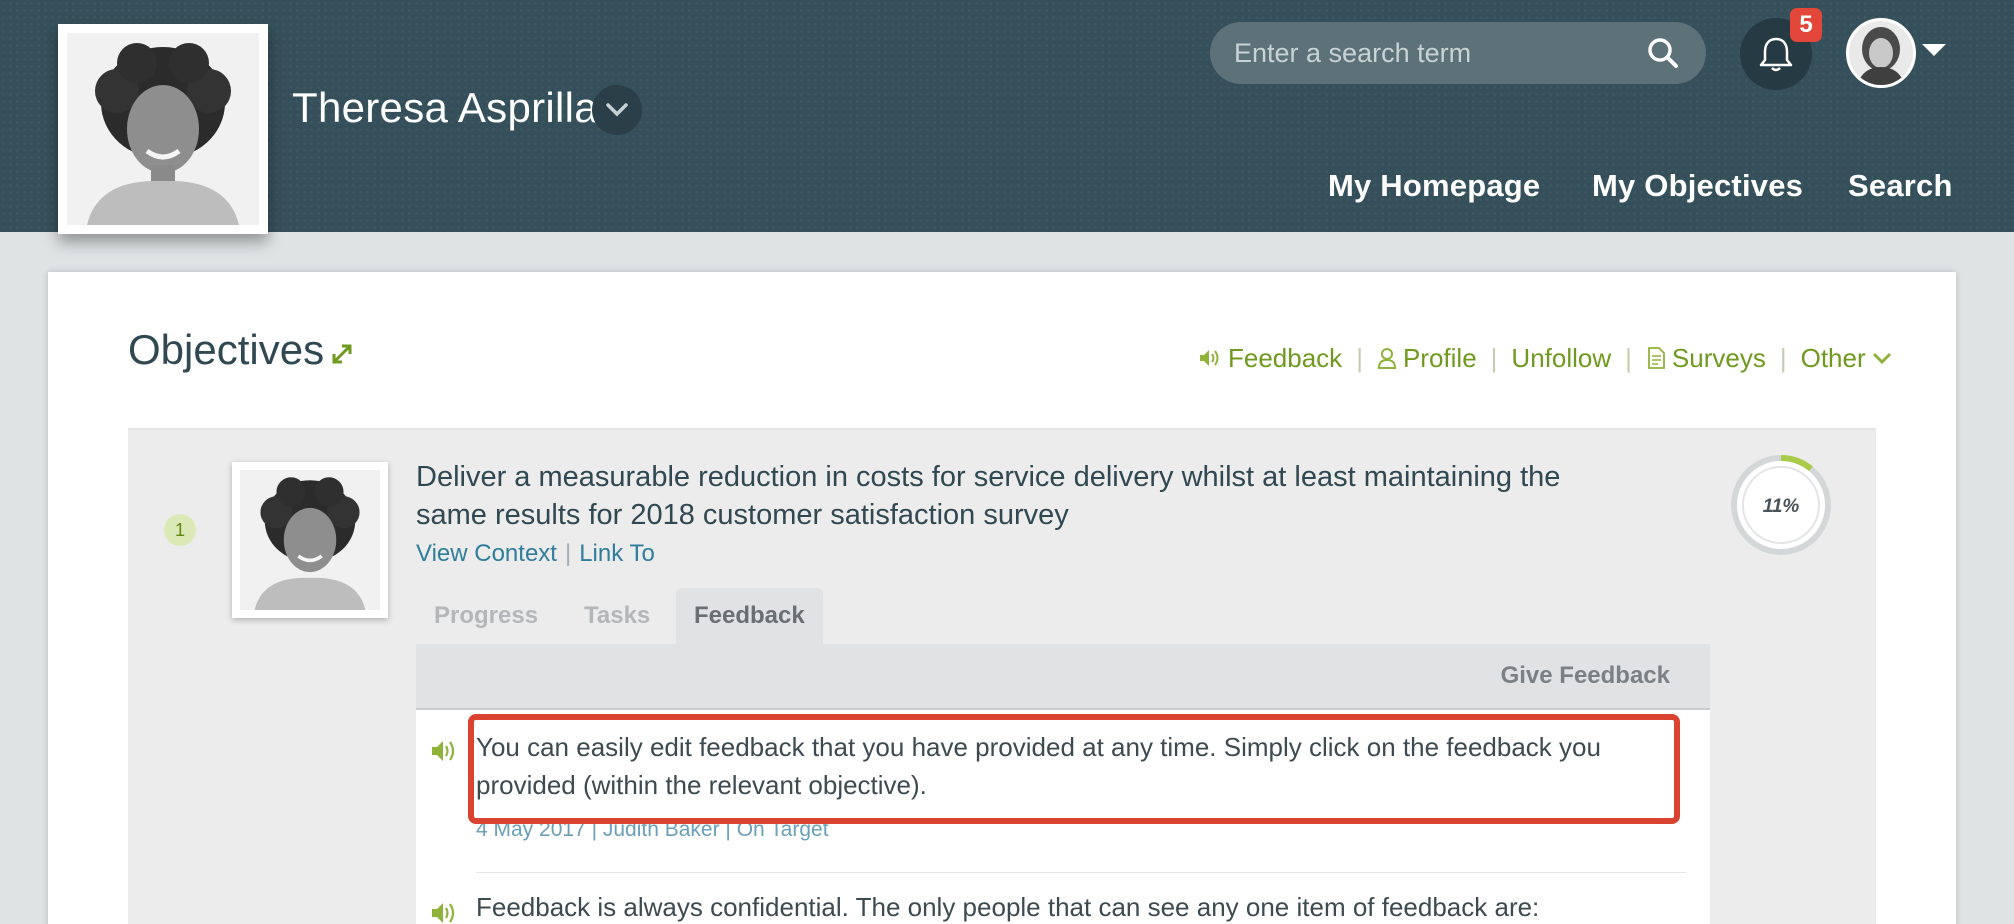 This screenshot has width=2014, height=924. I want to click on feedback-action-label: Feedback, so click(1285, 357).